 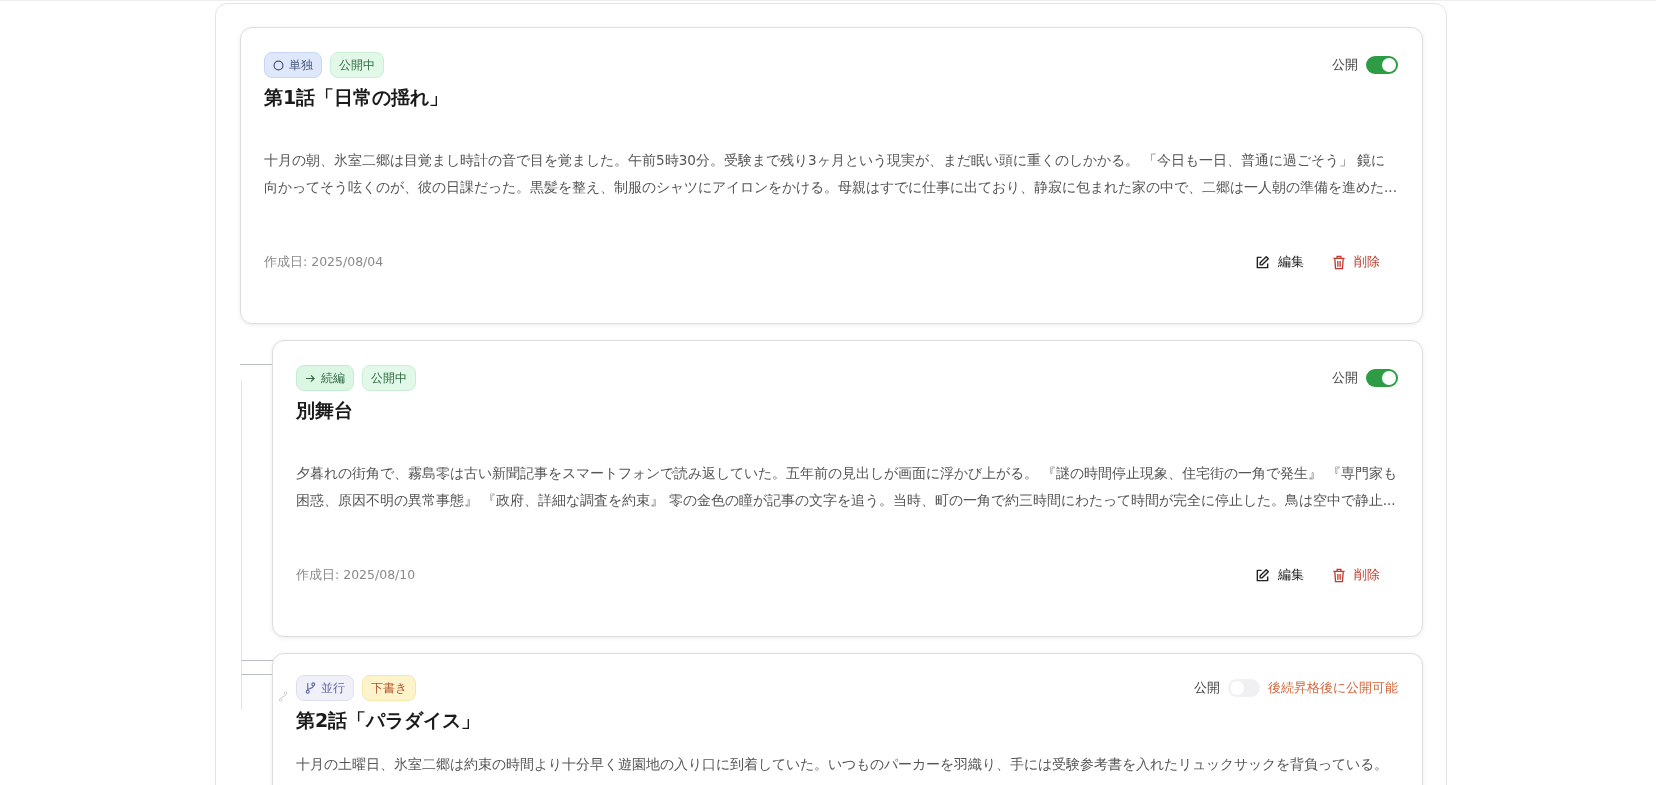 I want to click on episode-title: 第2話「パラダイス」, so click(x=389, y=720).